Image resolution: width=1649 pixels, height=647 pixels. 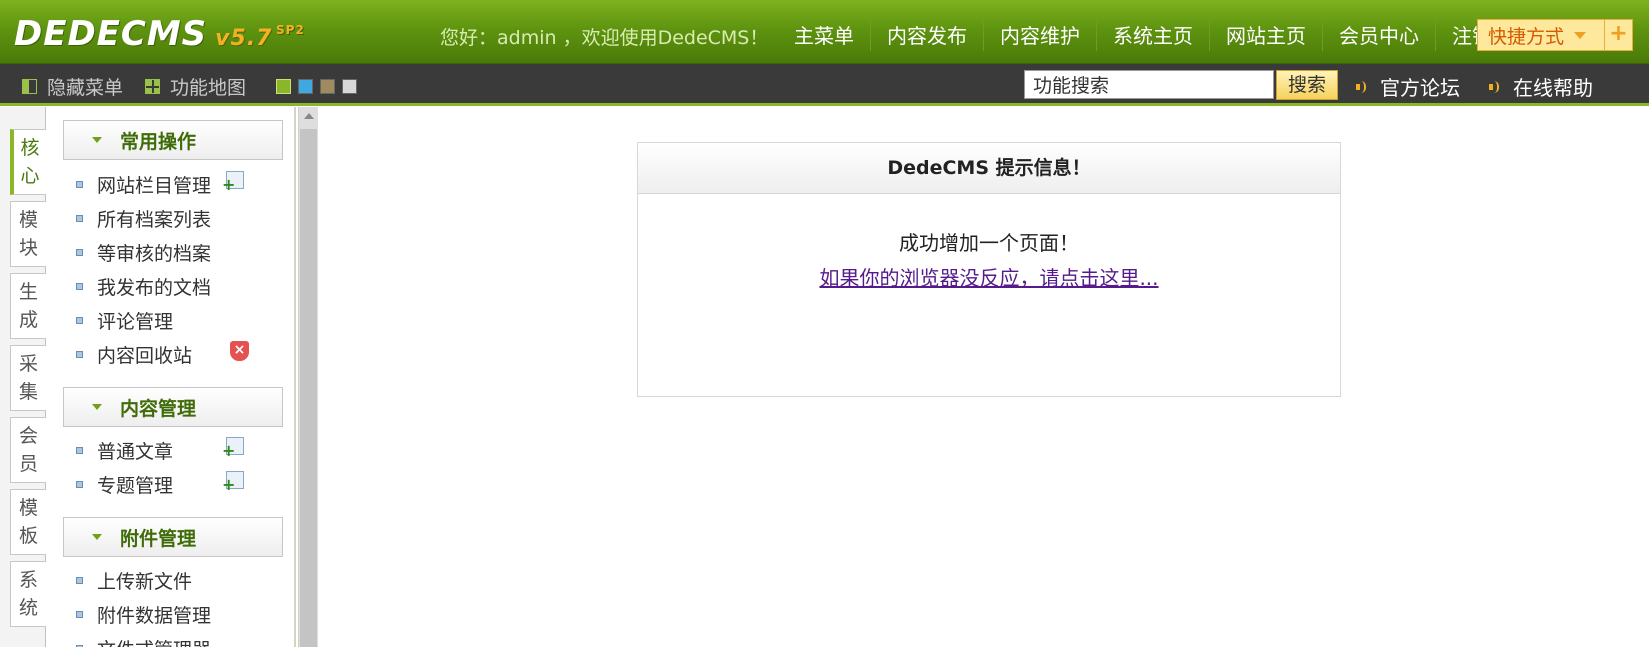 What do you see at coordinates (28, 162) in the screenshot?
I see `tab-core: 核心` at bounding box center [28, 162].